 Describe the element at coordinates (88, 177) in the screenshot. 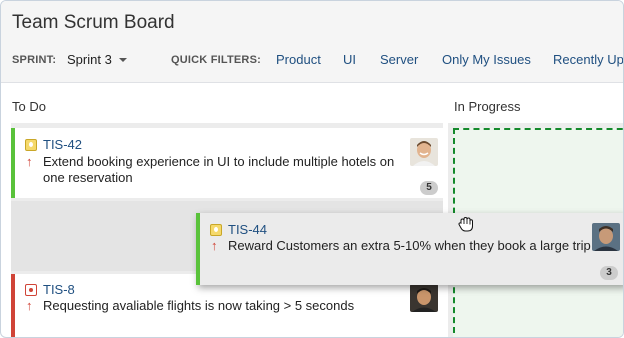

I see `issue-summary-line: one reservation` at that location.